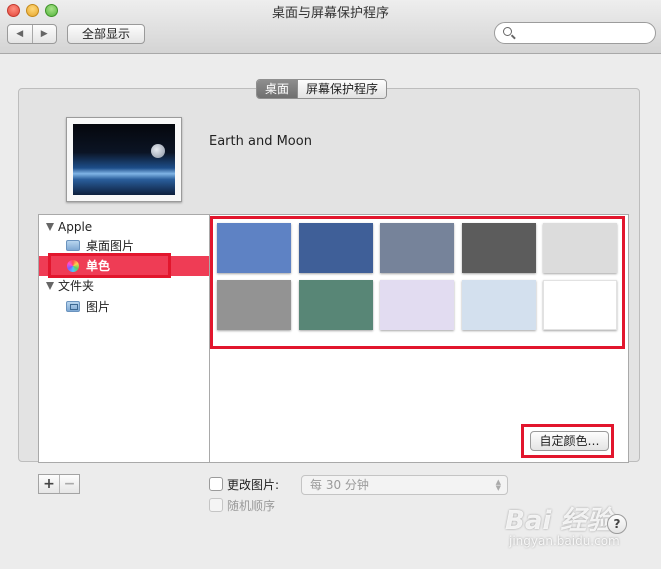 The image size is (661, 569). I want to click on sidebar-item-pictures: 图片, so click(124, 307).